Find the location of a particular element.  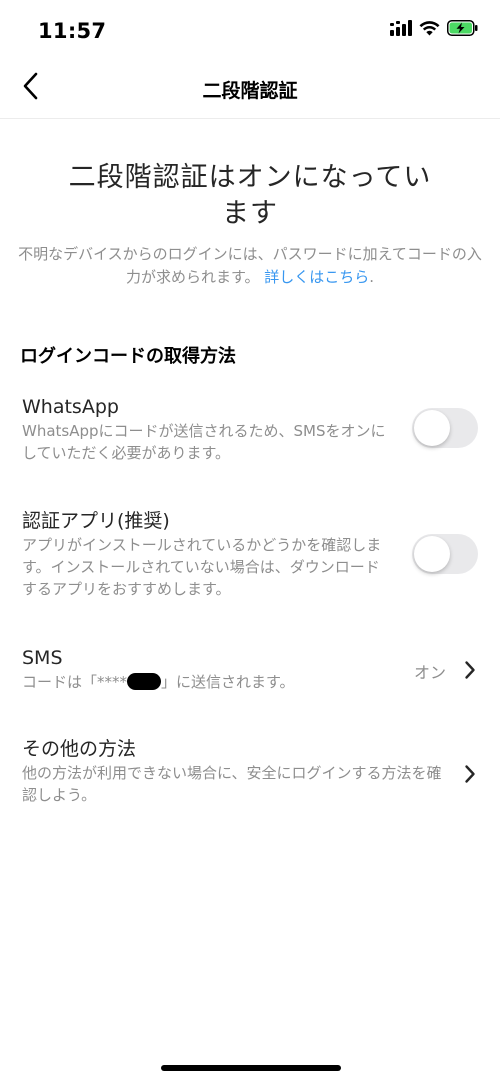

signal-icon is located at coordinates (401, 30).